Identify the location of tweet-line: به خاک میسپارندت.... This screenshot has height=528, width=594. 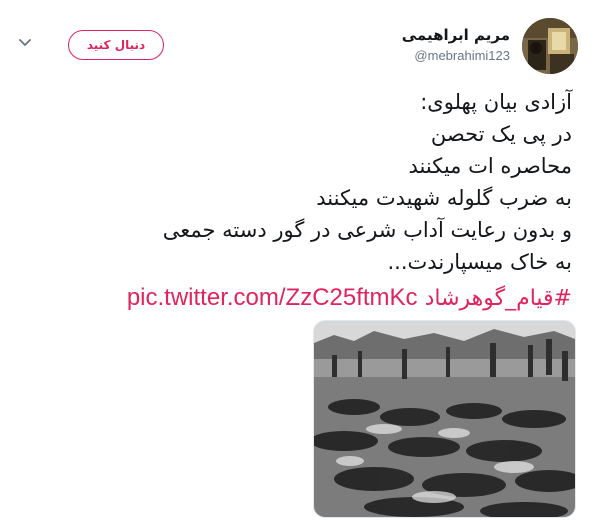
(480, 262).